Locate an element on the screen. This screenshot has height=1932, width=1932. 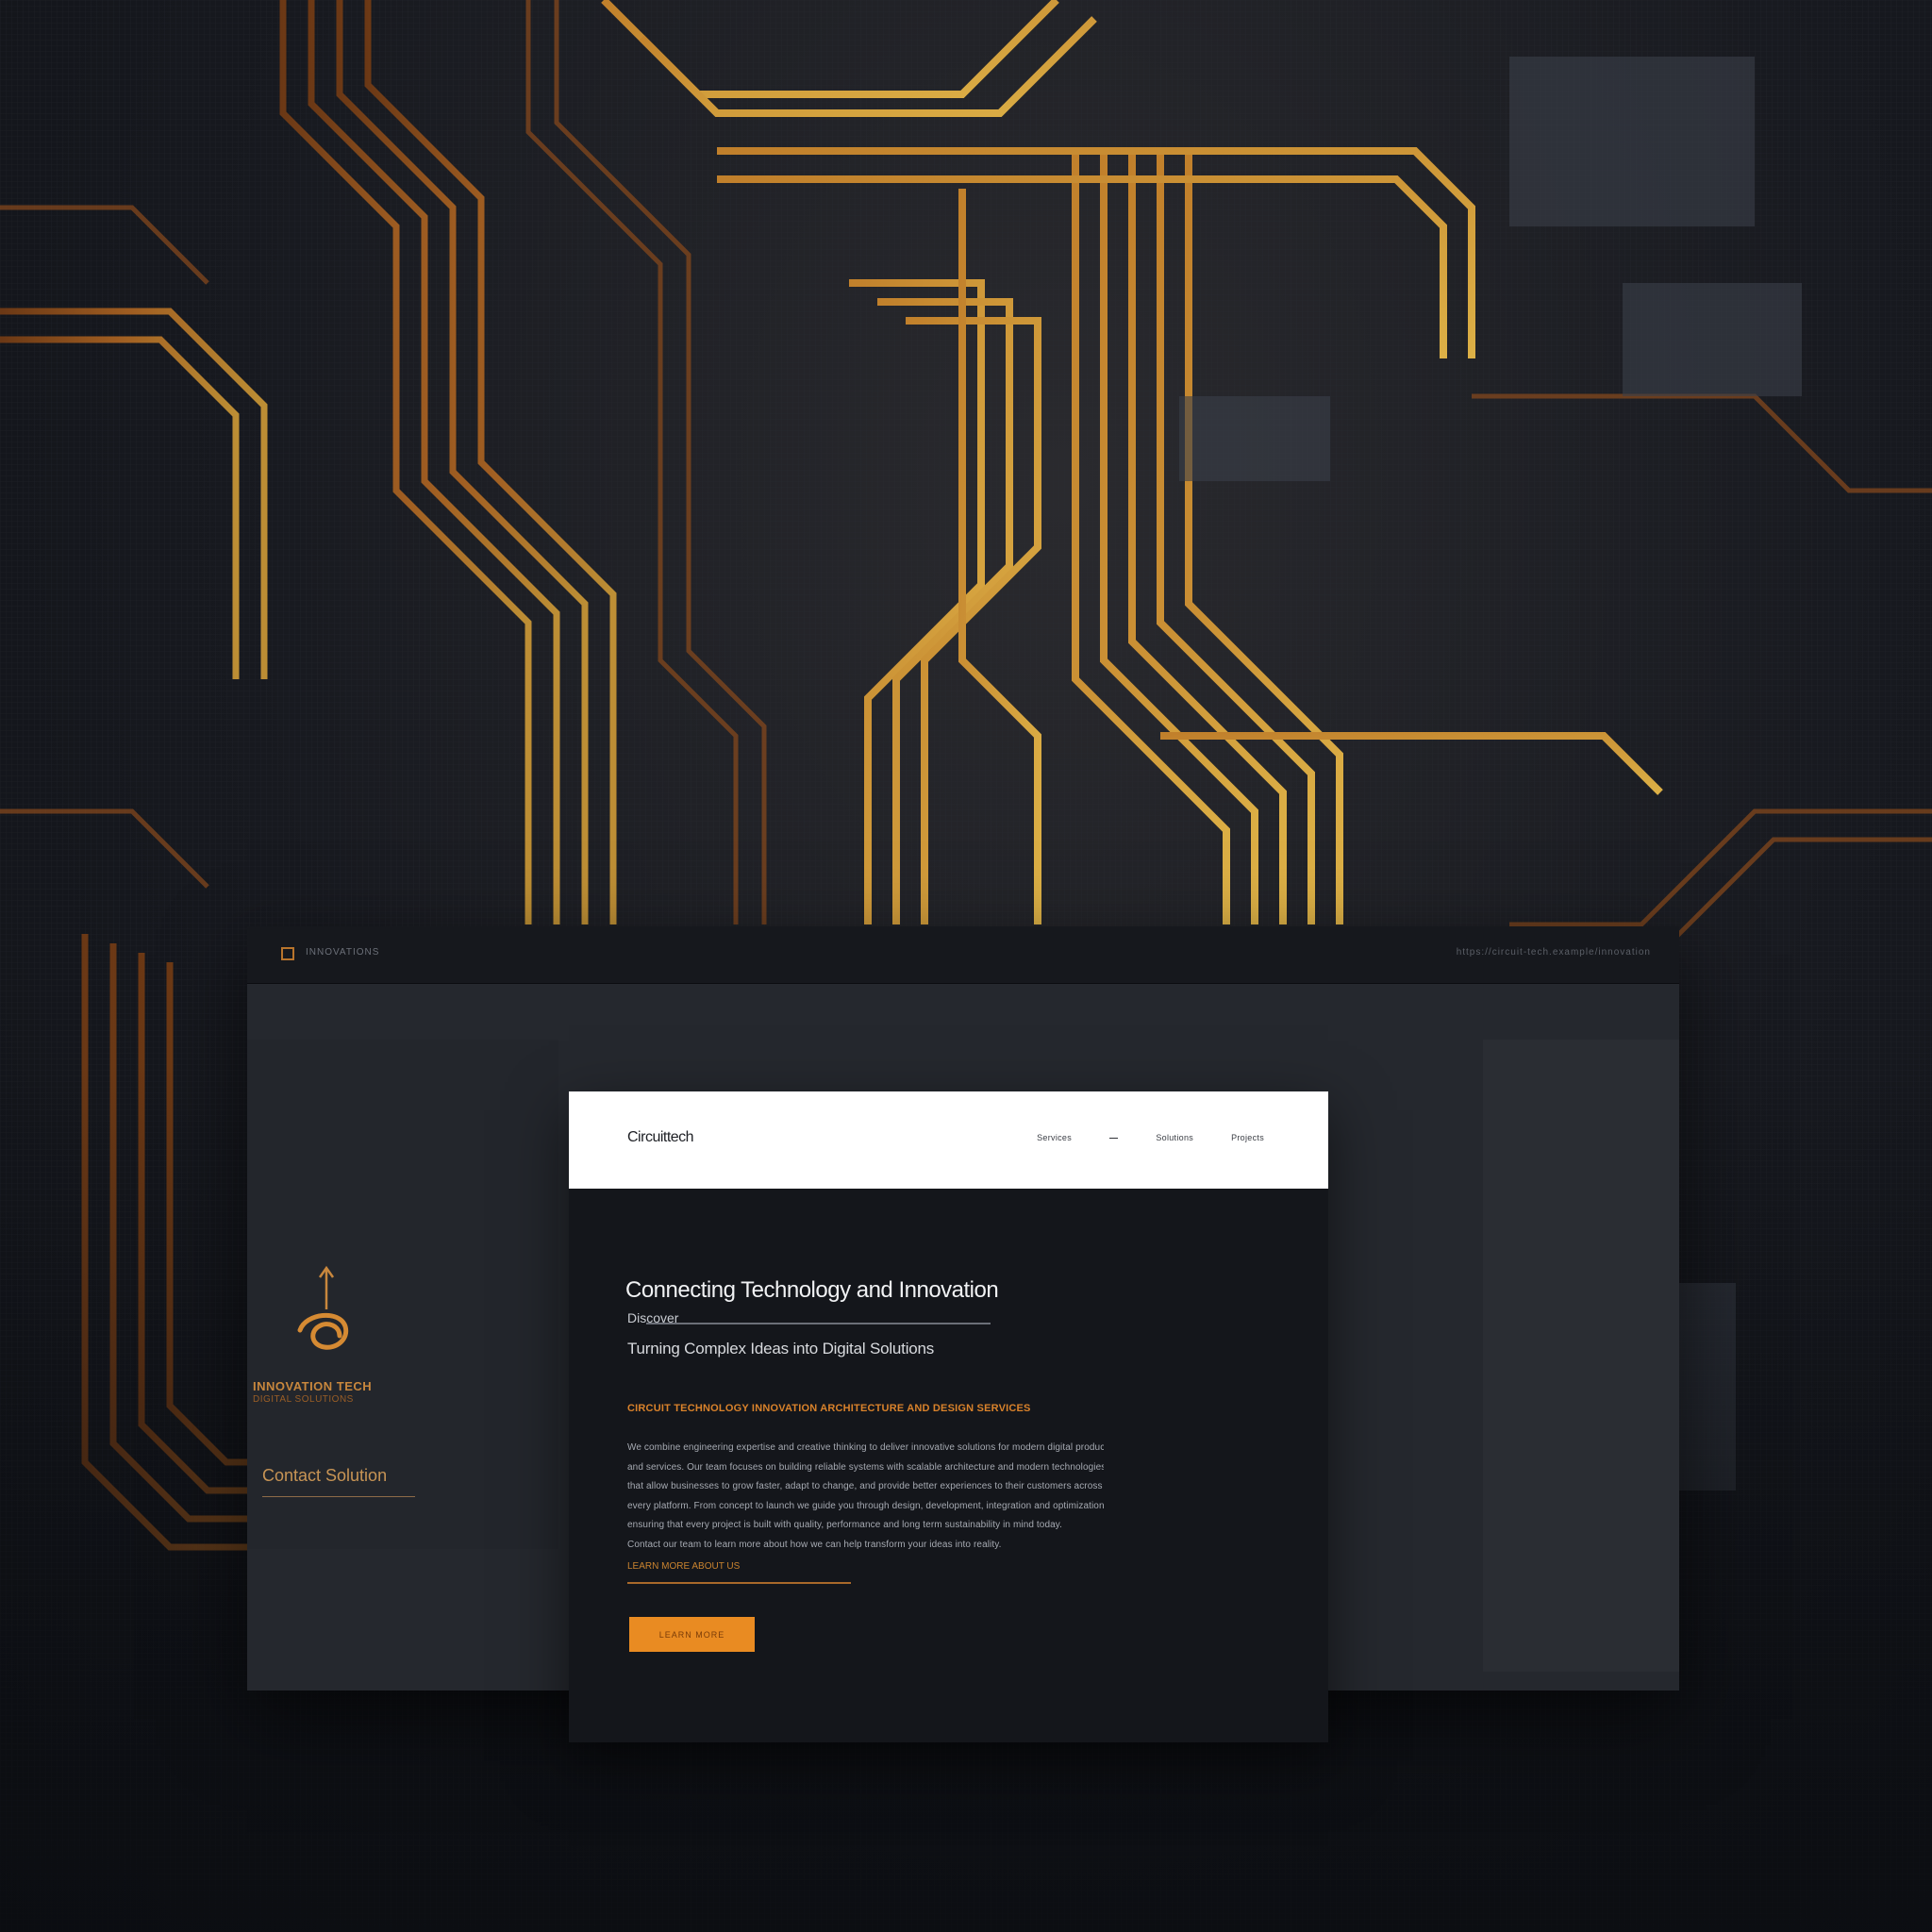
nav-link-solutions: Solutions is located at coordinates (1174, 1138).